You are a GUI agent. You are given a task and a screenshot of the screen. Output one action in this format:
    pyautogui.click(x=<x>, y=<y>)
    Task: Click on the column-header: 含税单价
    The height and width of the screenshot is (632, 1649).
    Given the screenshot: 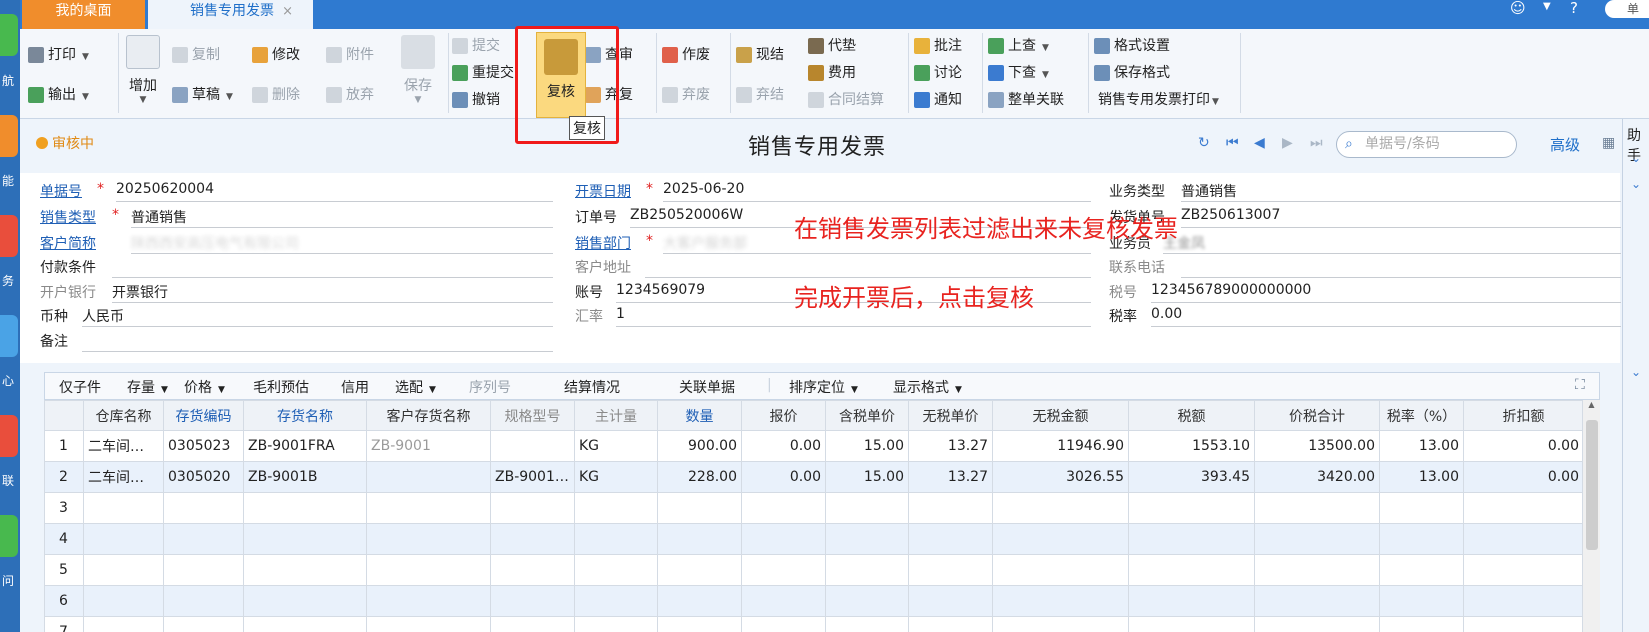 What is the action you would take?
    pyautogui.click(x=867, y=415)
    